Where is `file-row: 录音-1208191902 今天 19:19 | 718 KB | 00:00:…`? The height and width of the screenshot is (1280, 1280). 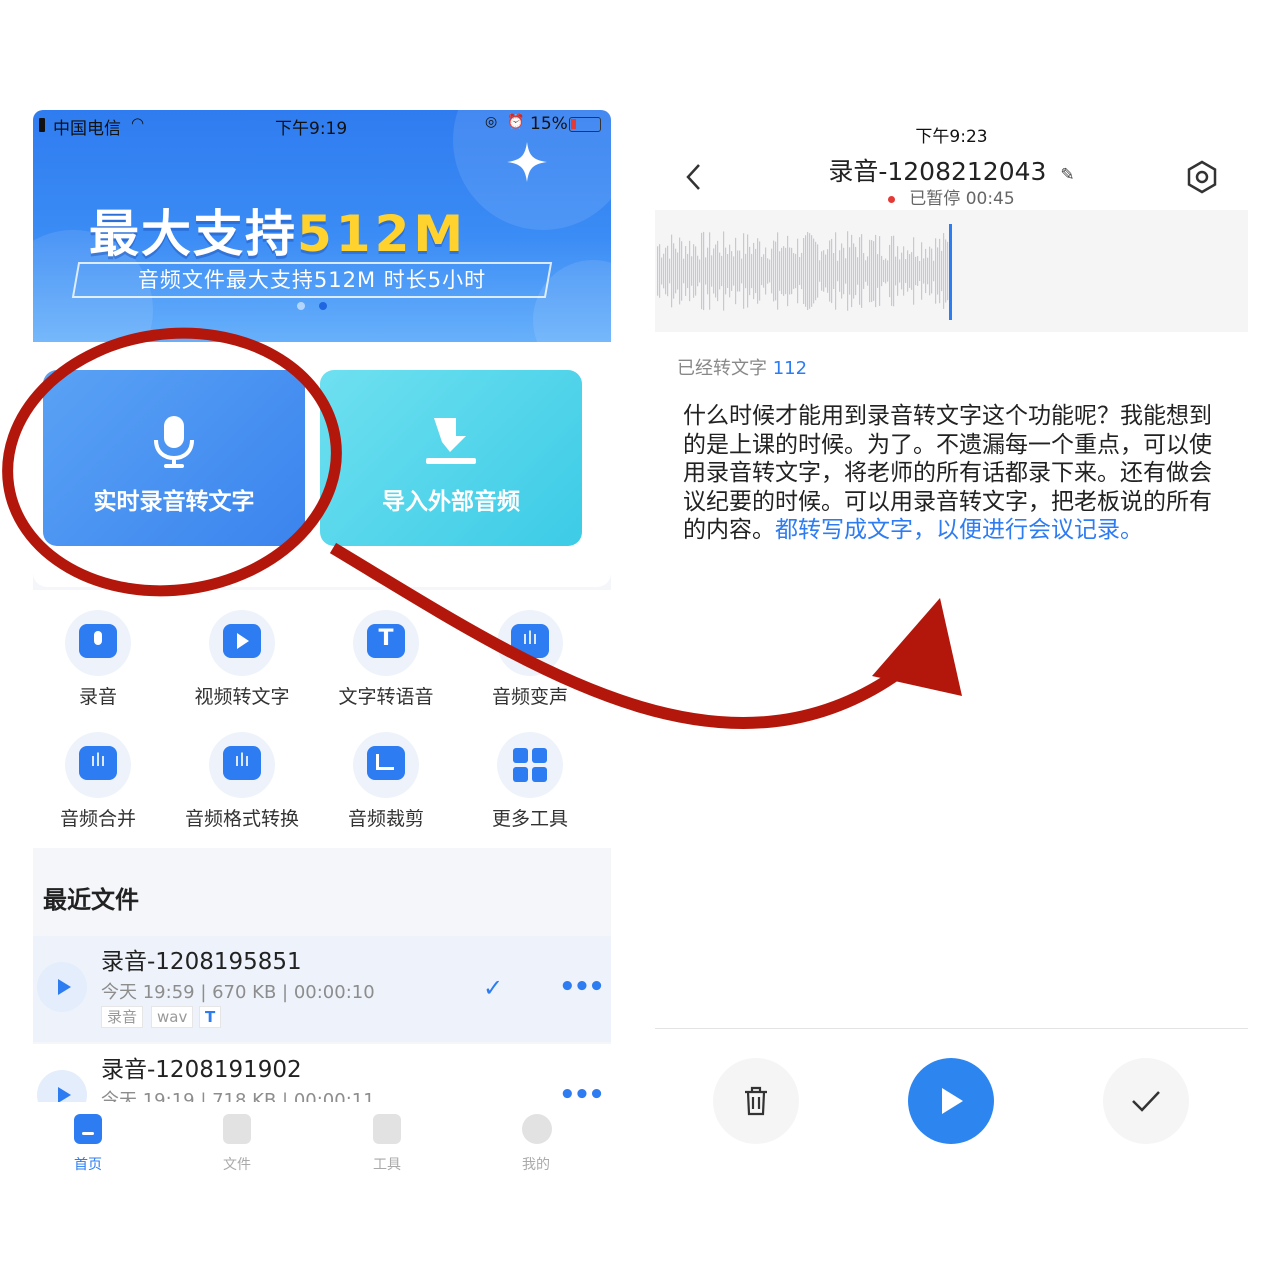
file-row: 录音-1208191902 今天 19:19 | 718 KB | 00:00:… is located at coordinates (322, 1073).